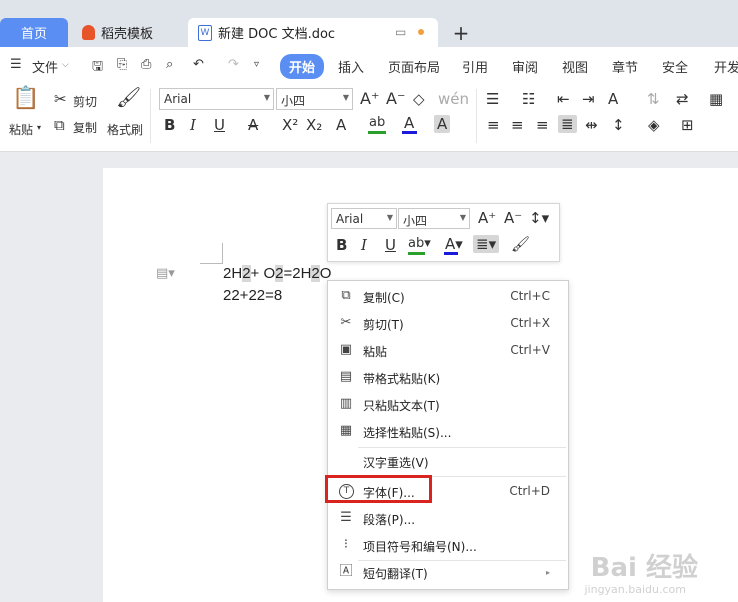 The height and width of the screenshot is (602, 738). I want to click on copy-icon: ⧉, so click(59, 125).